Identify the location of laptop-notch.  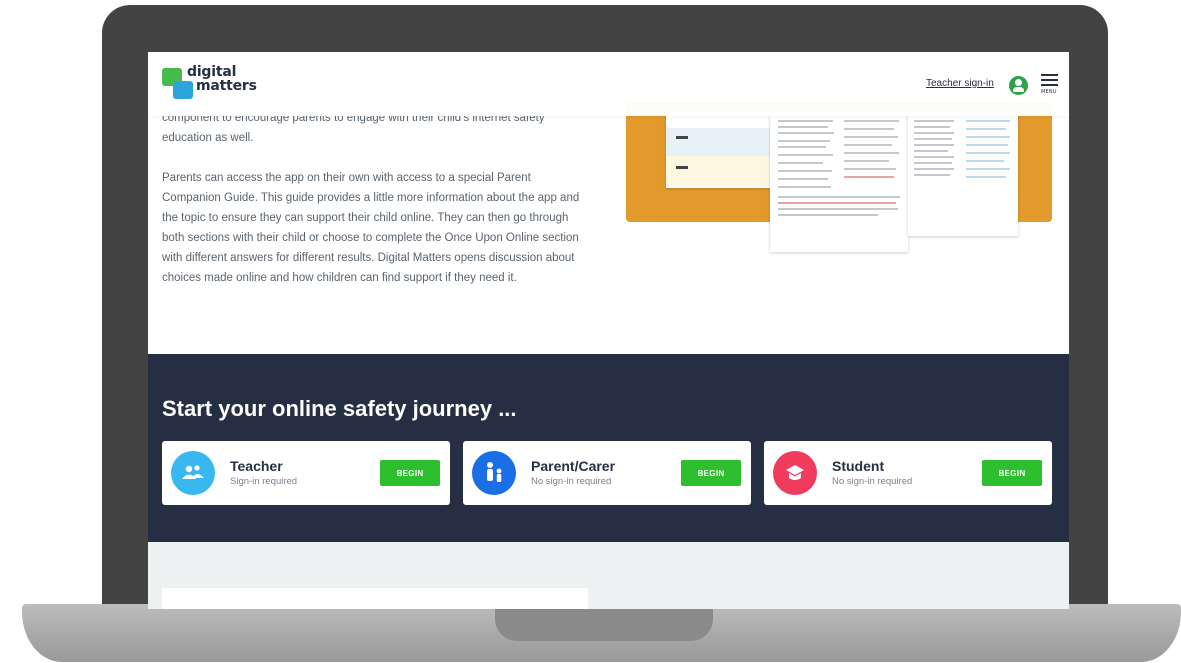
(604, 622).